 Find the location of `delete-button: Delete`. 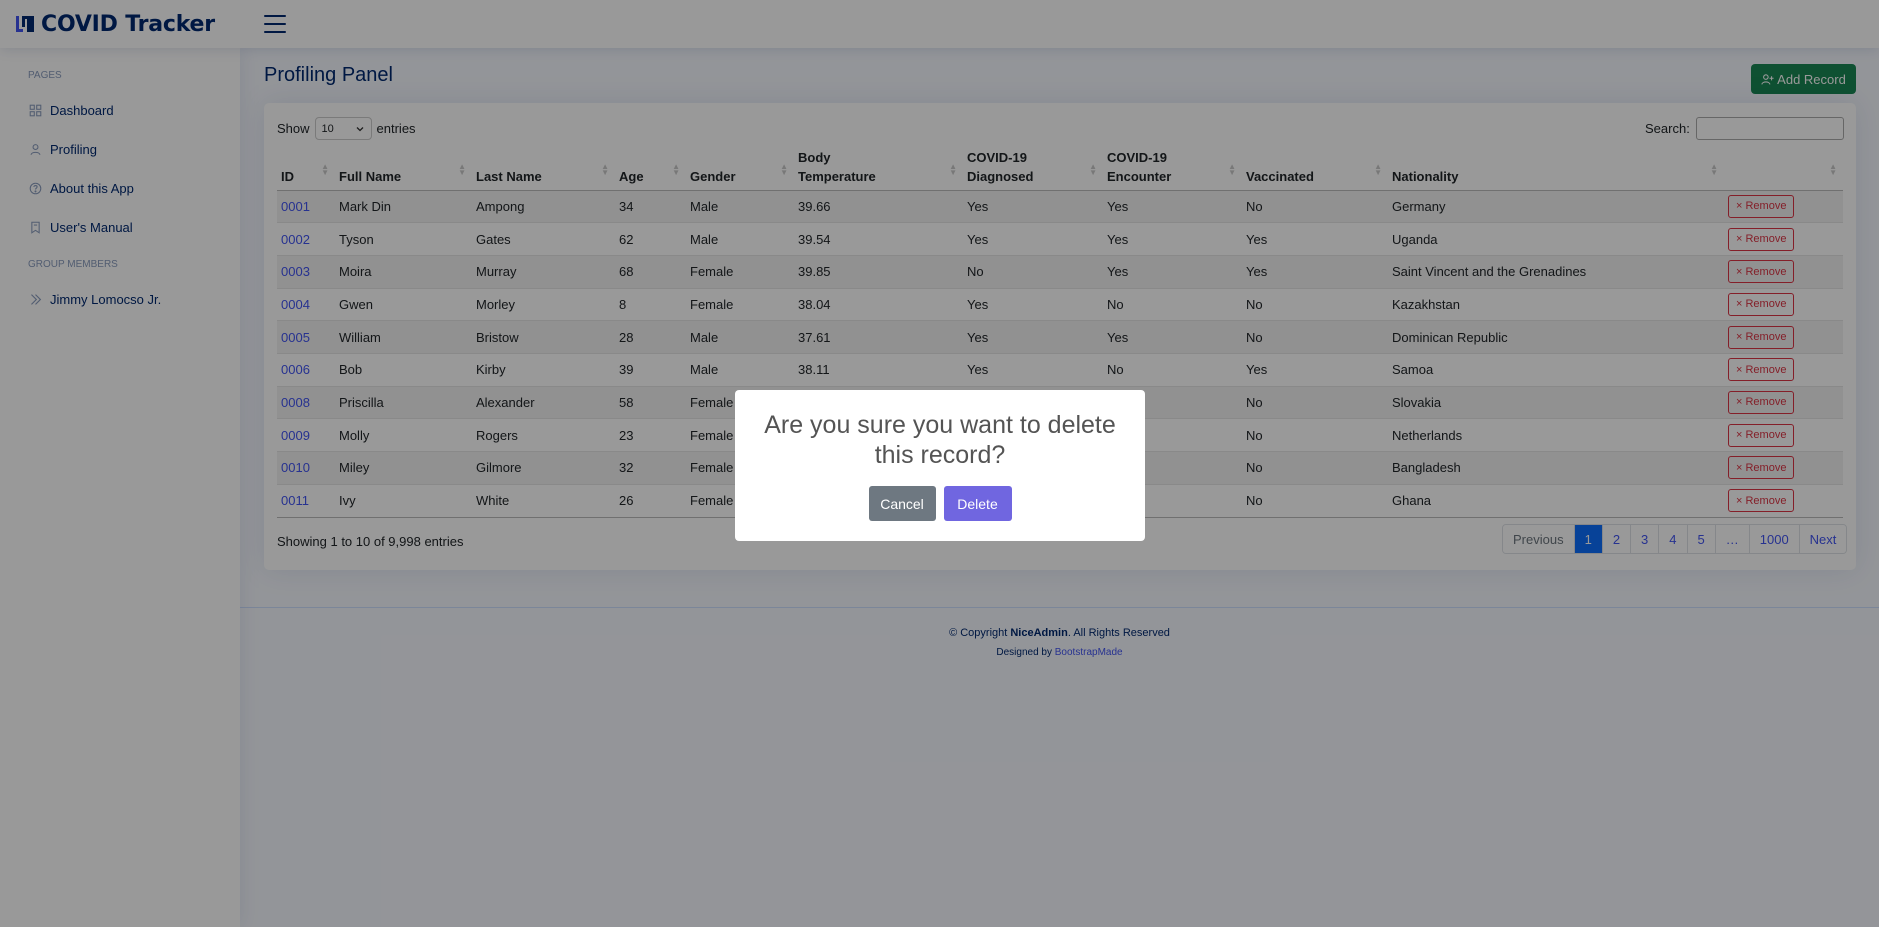

delete-button: Delete is located at coordinates (977, 503).